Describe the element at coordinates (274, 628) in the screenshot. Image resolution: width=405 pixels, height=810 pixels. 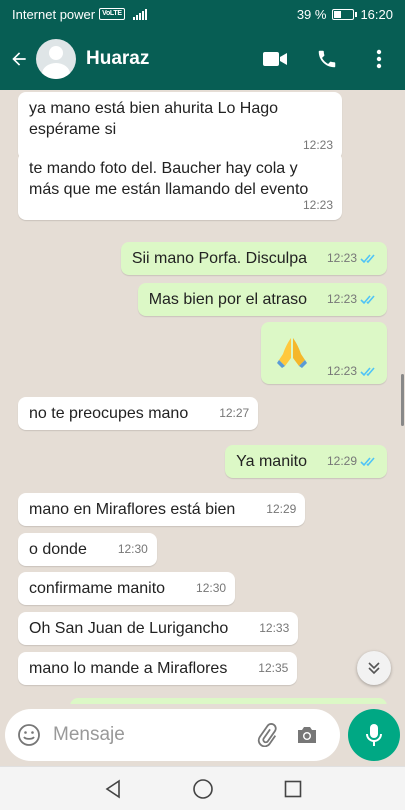
I see `message-time: 12:33` at that location.